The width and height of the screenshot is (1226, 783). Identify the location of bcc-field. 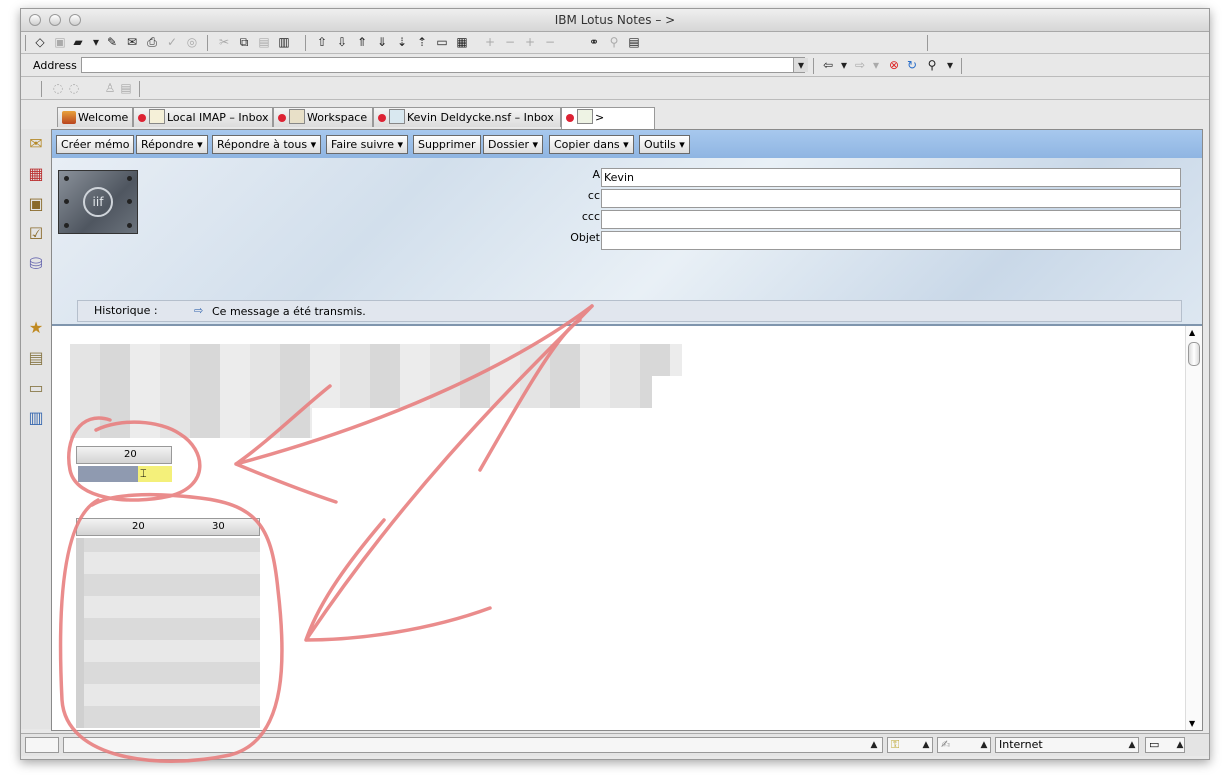
(891, 219).